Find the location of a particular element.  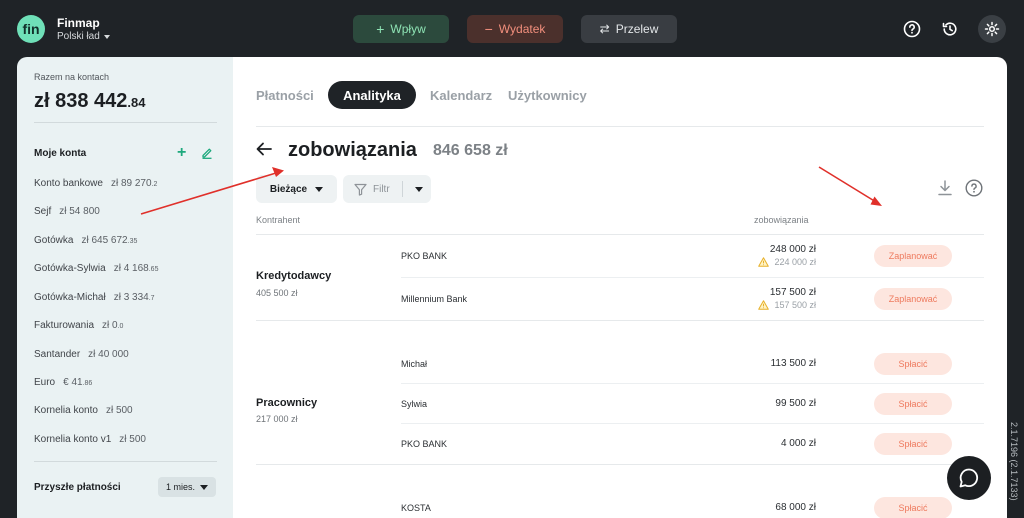

filter-button: Filtr is located at coordinates (387, 189).